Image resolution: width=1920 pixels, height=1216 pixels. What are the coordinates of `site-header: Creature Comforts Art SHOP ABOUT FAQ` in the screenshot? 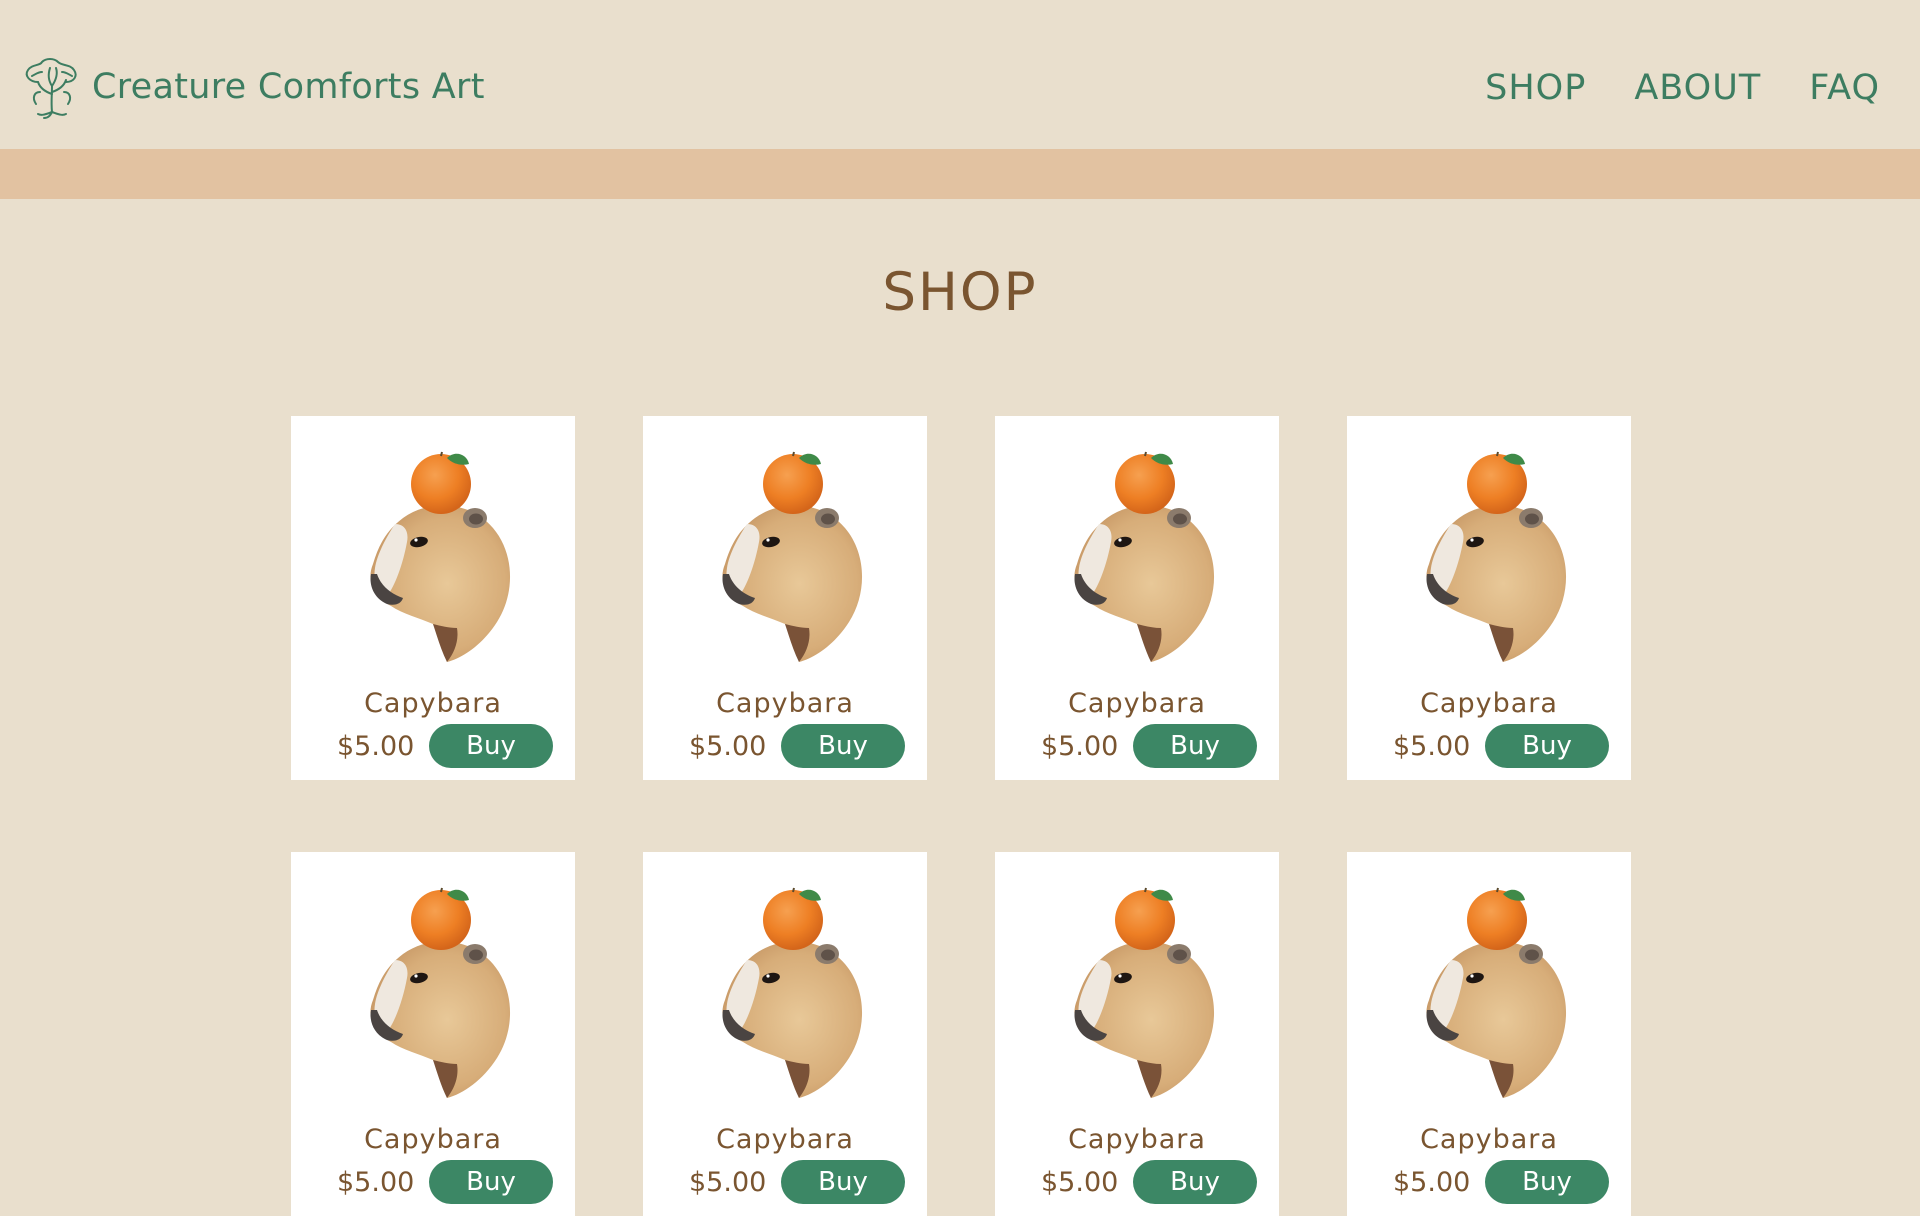 It's located at (960, 74).